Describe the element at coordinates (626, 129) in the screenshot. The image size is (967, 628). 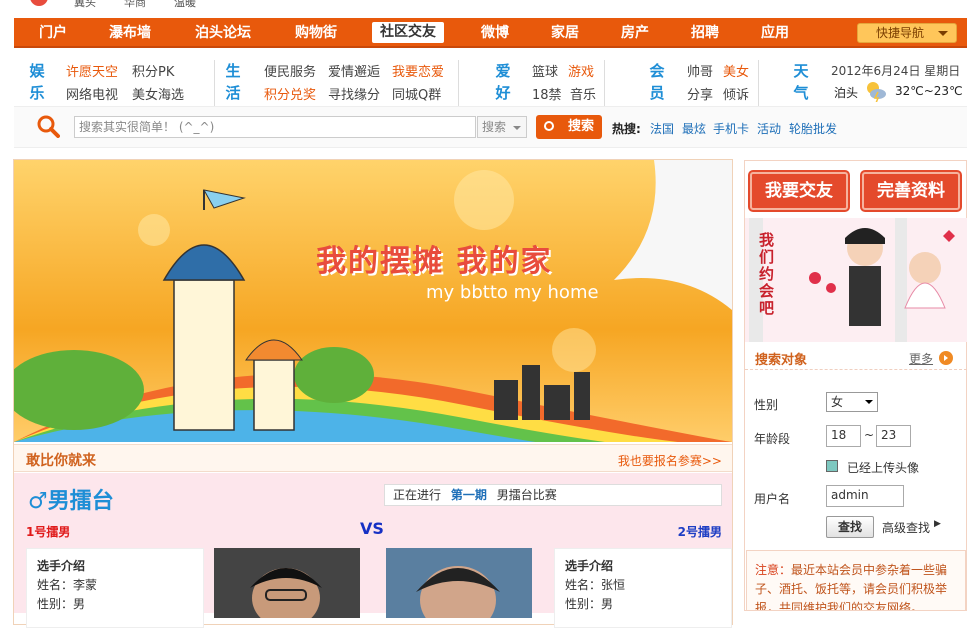
I see `hot-search-label: 热搜:` at that location.